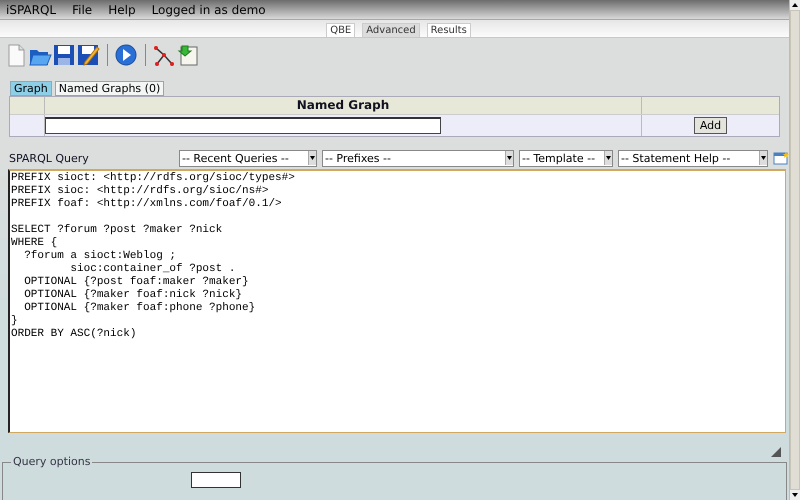 The height and width of the screenshot is (500, 800). Describe the element at coordinates (31, 9) in the screenshot. I see `menu-item: iSPARQL` at that location.